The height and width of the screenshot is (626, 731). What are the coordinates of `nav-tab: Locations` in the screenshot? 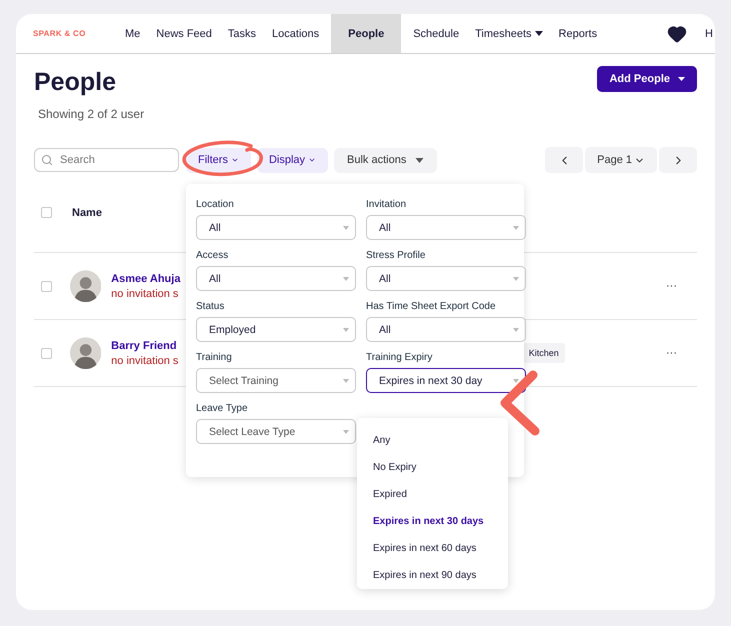 It's located at (296, 33).